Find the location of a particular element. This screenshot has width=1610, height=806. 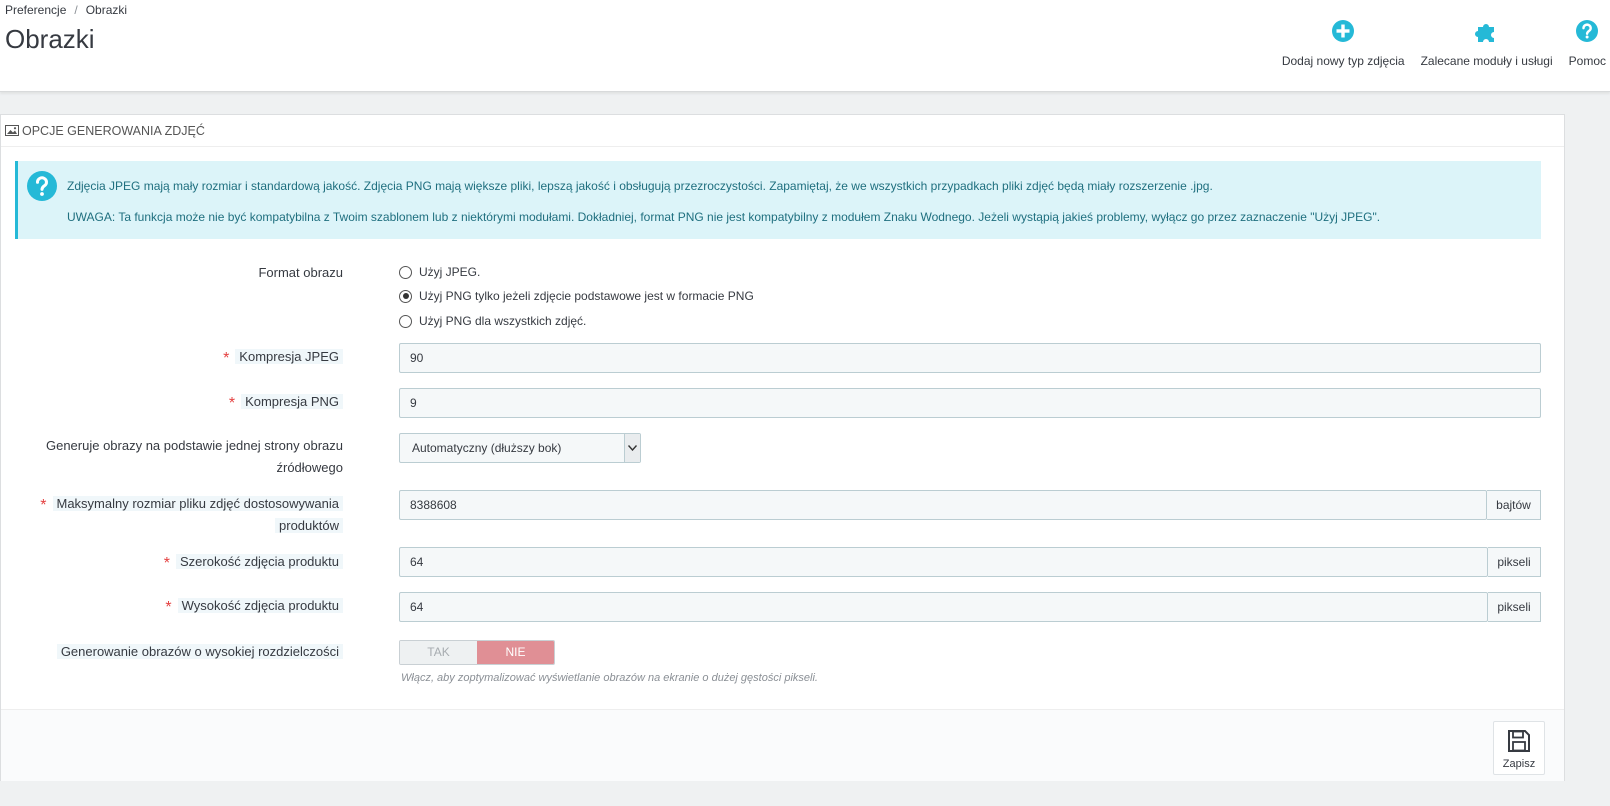

help-button: Pomoc is located at coordinates (1587, 43).